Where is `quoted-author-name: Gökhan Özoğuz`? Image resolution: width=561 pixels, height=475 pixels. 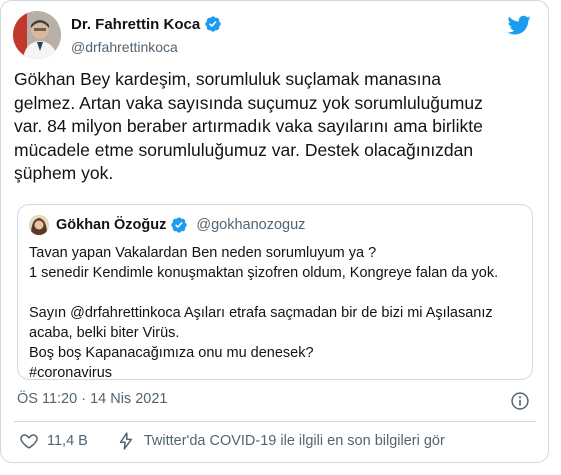
quoted-author-name: Gökhan Özoğuz is located at coordinates (111, 225).